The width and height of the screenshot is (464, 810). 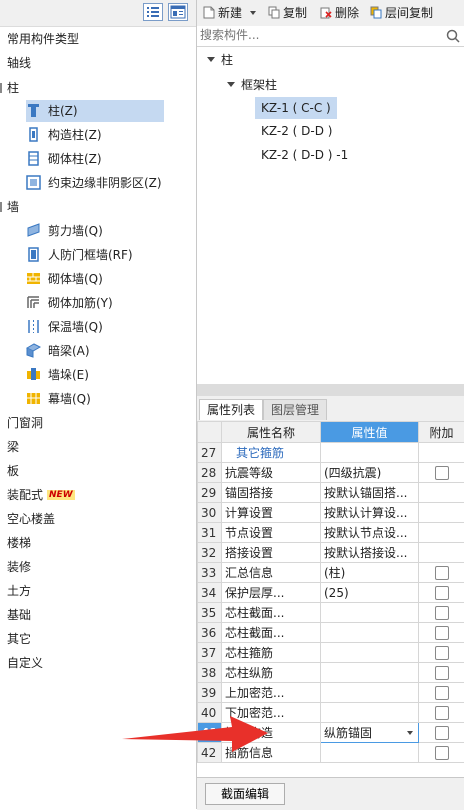 What do you see at coordinates (287, 13) in the screenshot?
I see `copy-button: 复制` at bounding box center [287, 13].